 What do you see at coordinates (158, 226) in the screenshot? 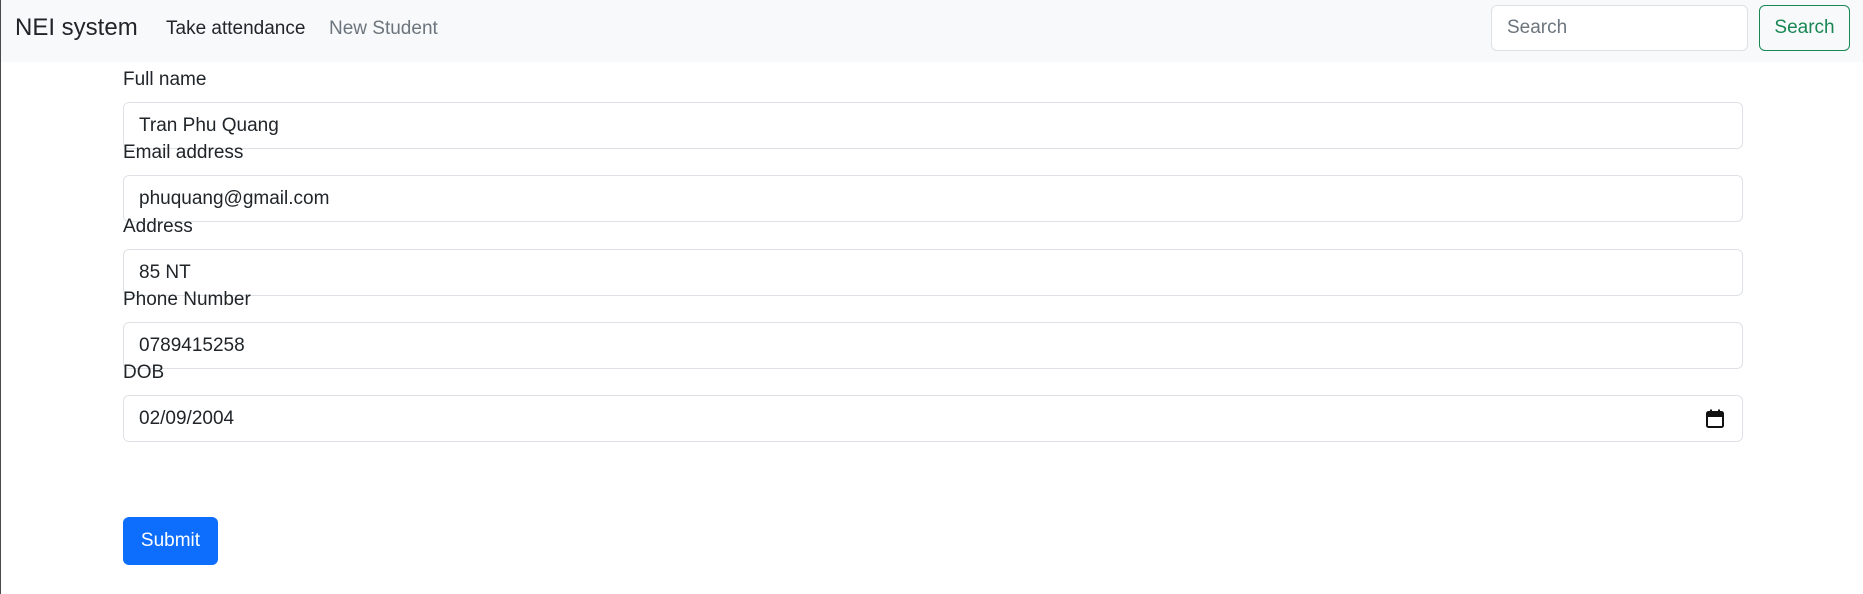
I see `address-label: Address` at bounding box center [158, 226].